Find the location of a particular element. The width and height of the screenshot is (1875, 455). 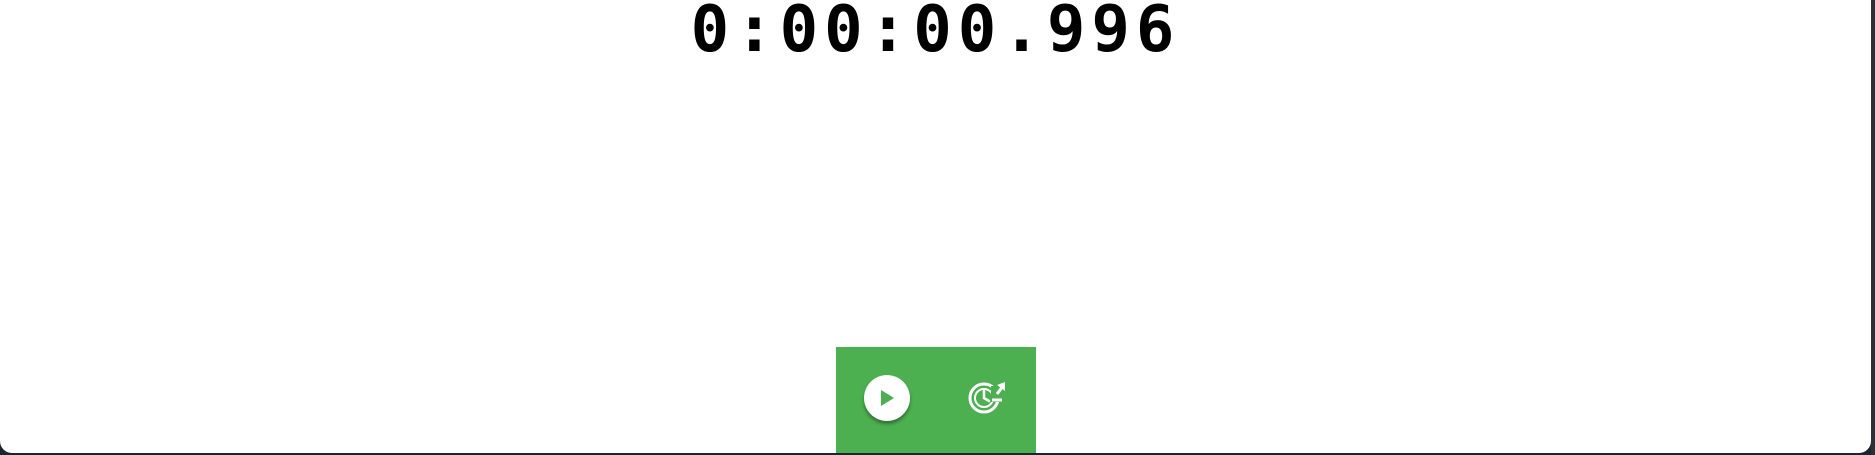

elapsed-time-display: 0:00:00.996 is located at coordinates (935, 33).